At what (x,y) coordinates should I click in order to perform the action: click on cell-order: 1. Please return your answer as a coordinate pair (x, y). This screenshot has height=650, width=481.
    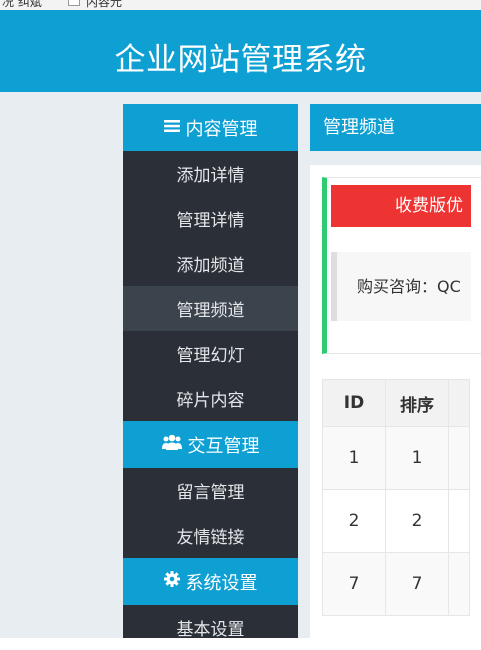
    Looking at the image, I should click on (417, 458).